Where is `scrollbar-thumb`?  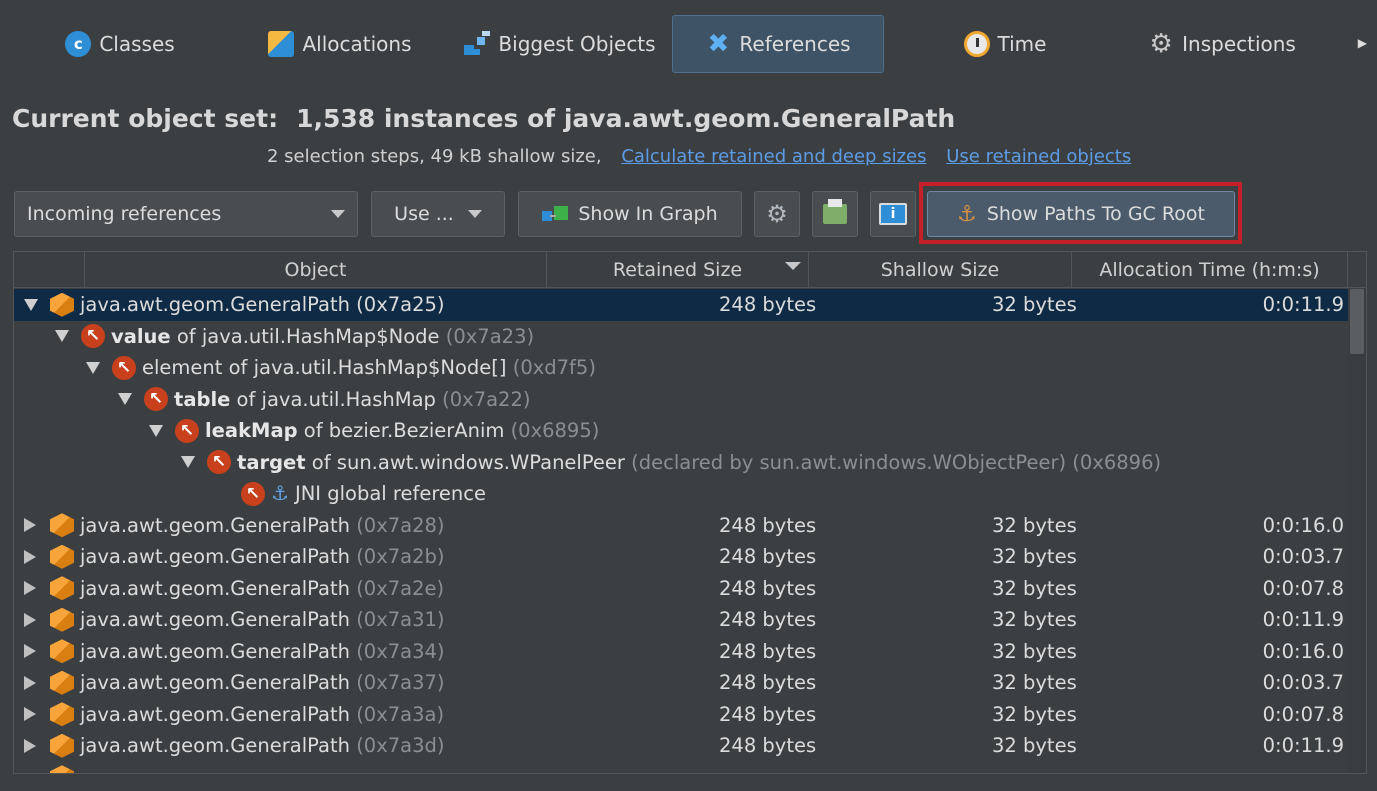 scrollbar-thumb is located at coordinates (1357, 321).